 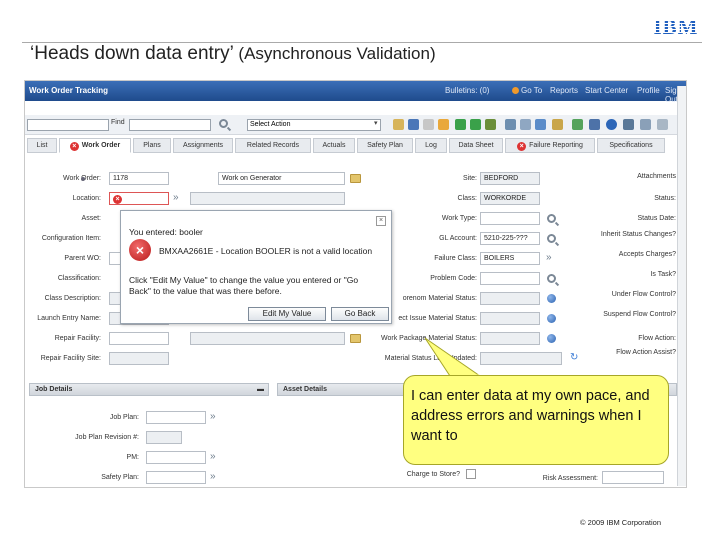 What do you see at coordinates (95, 145) in the screenshot?
I see `tab-work-order: × Work Order` at bounding box center [95, 145].